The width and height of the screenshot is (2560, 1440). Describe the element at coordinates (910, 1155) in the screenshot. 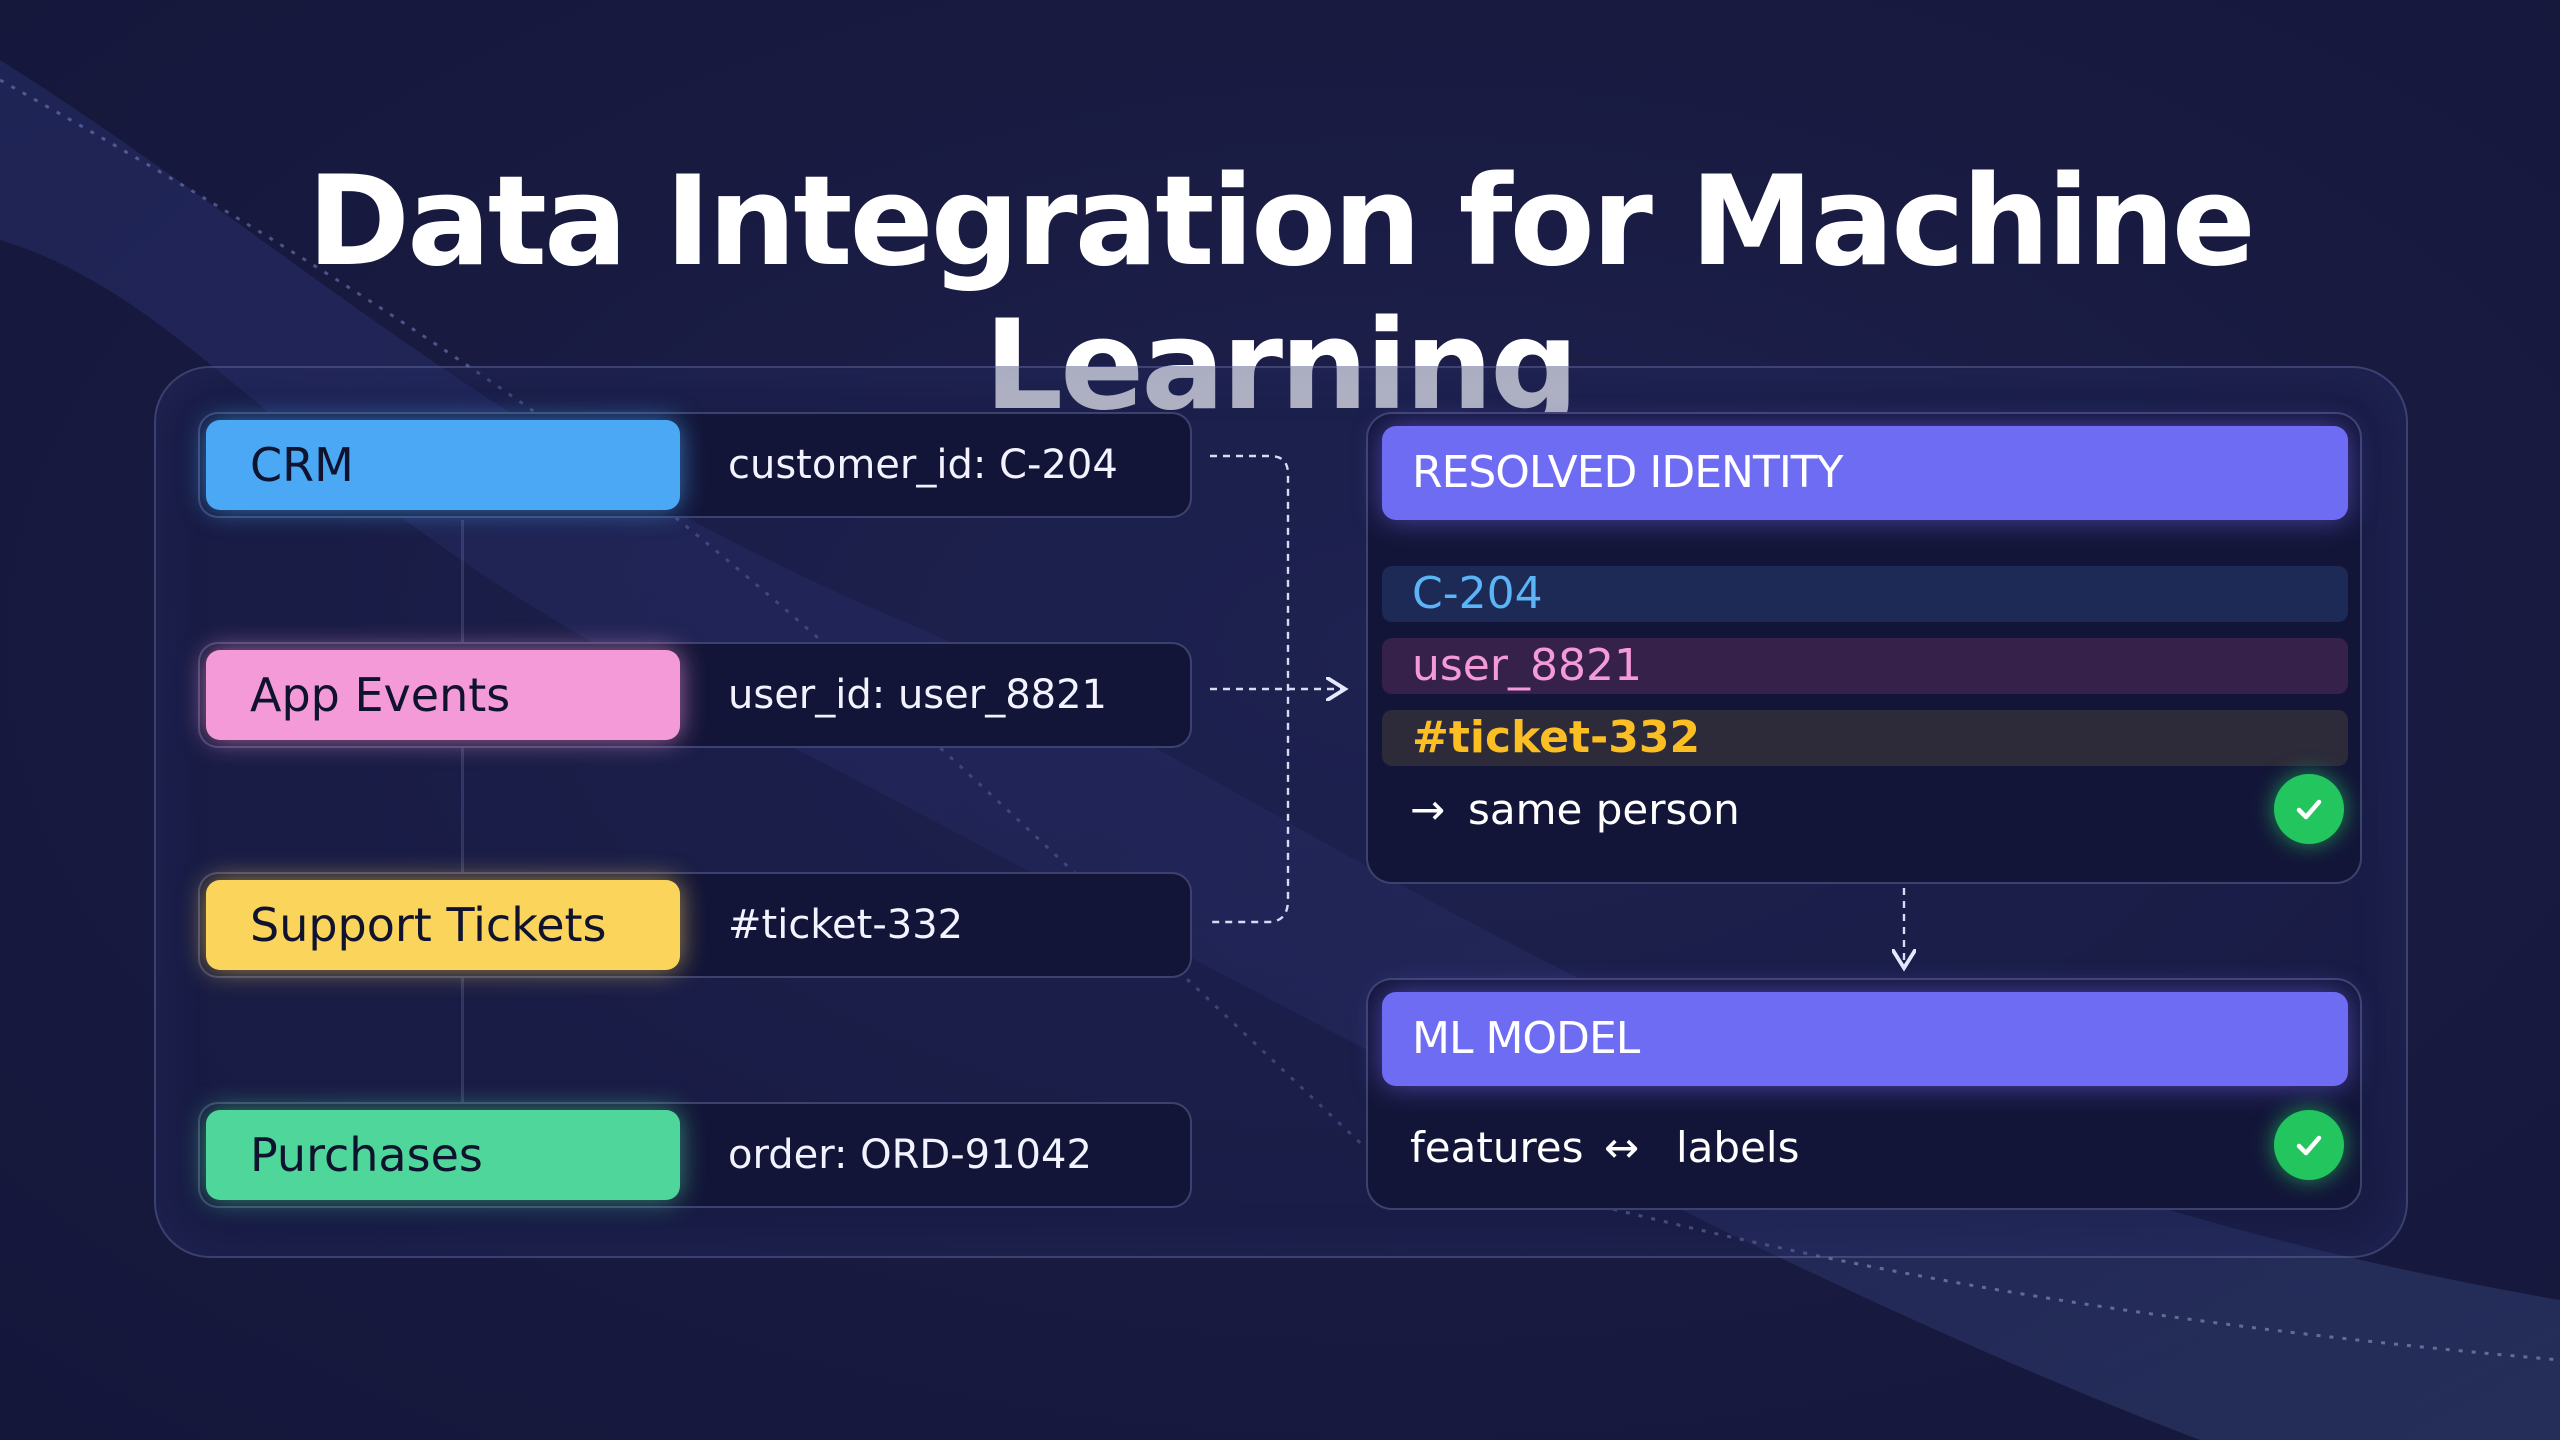

I see `source-id-purchases: order: ORD-91042` at that location.